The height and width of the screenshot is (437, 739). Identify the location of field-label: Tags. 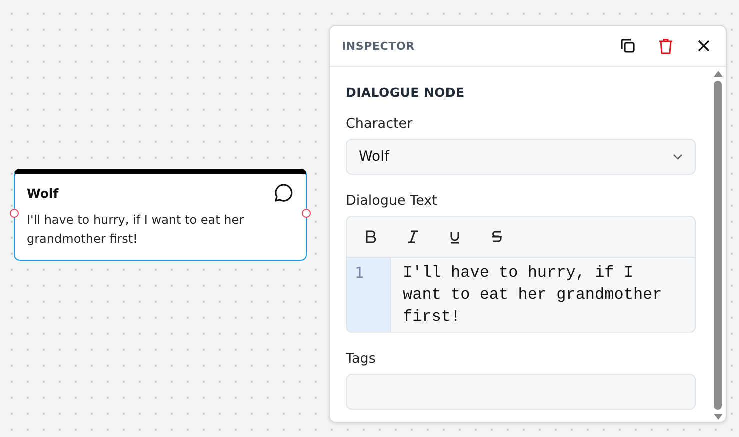
(361, 359).